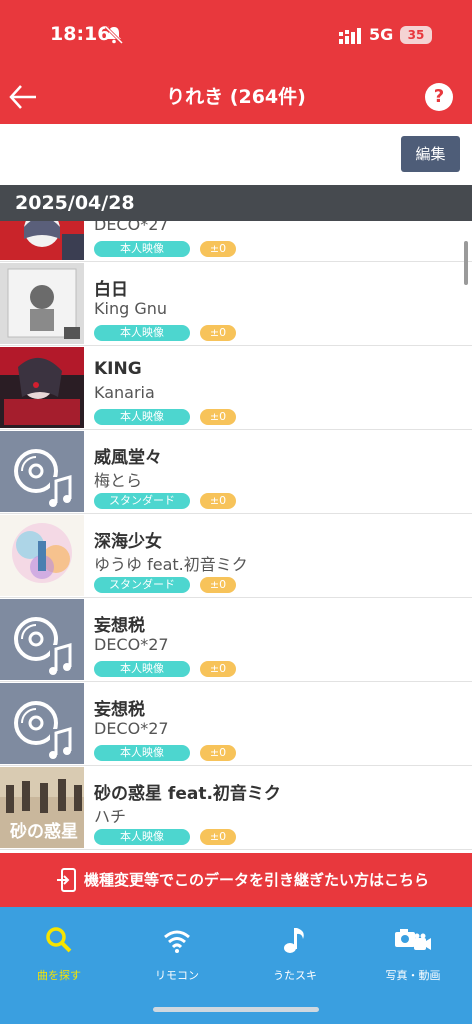 Image resolution: width=472 pixels, height=1024 pixels. I want to click on song-artist: 梅とら, so click(118, 480).